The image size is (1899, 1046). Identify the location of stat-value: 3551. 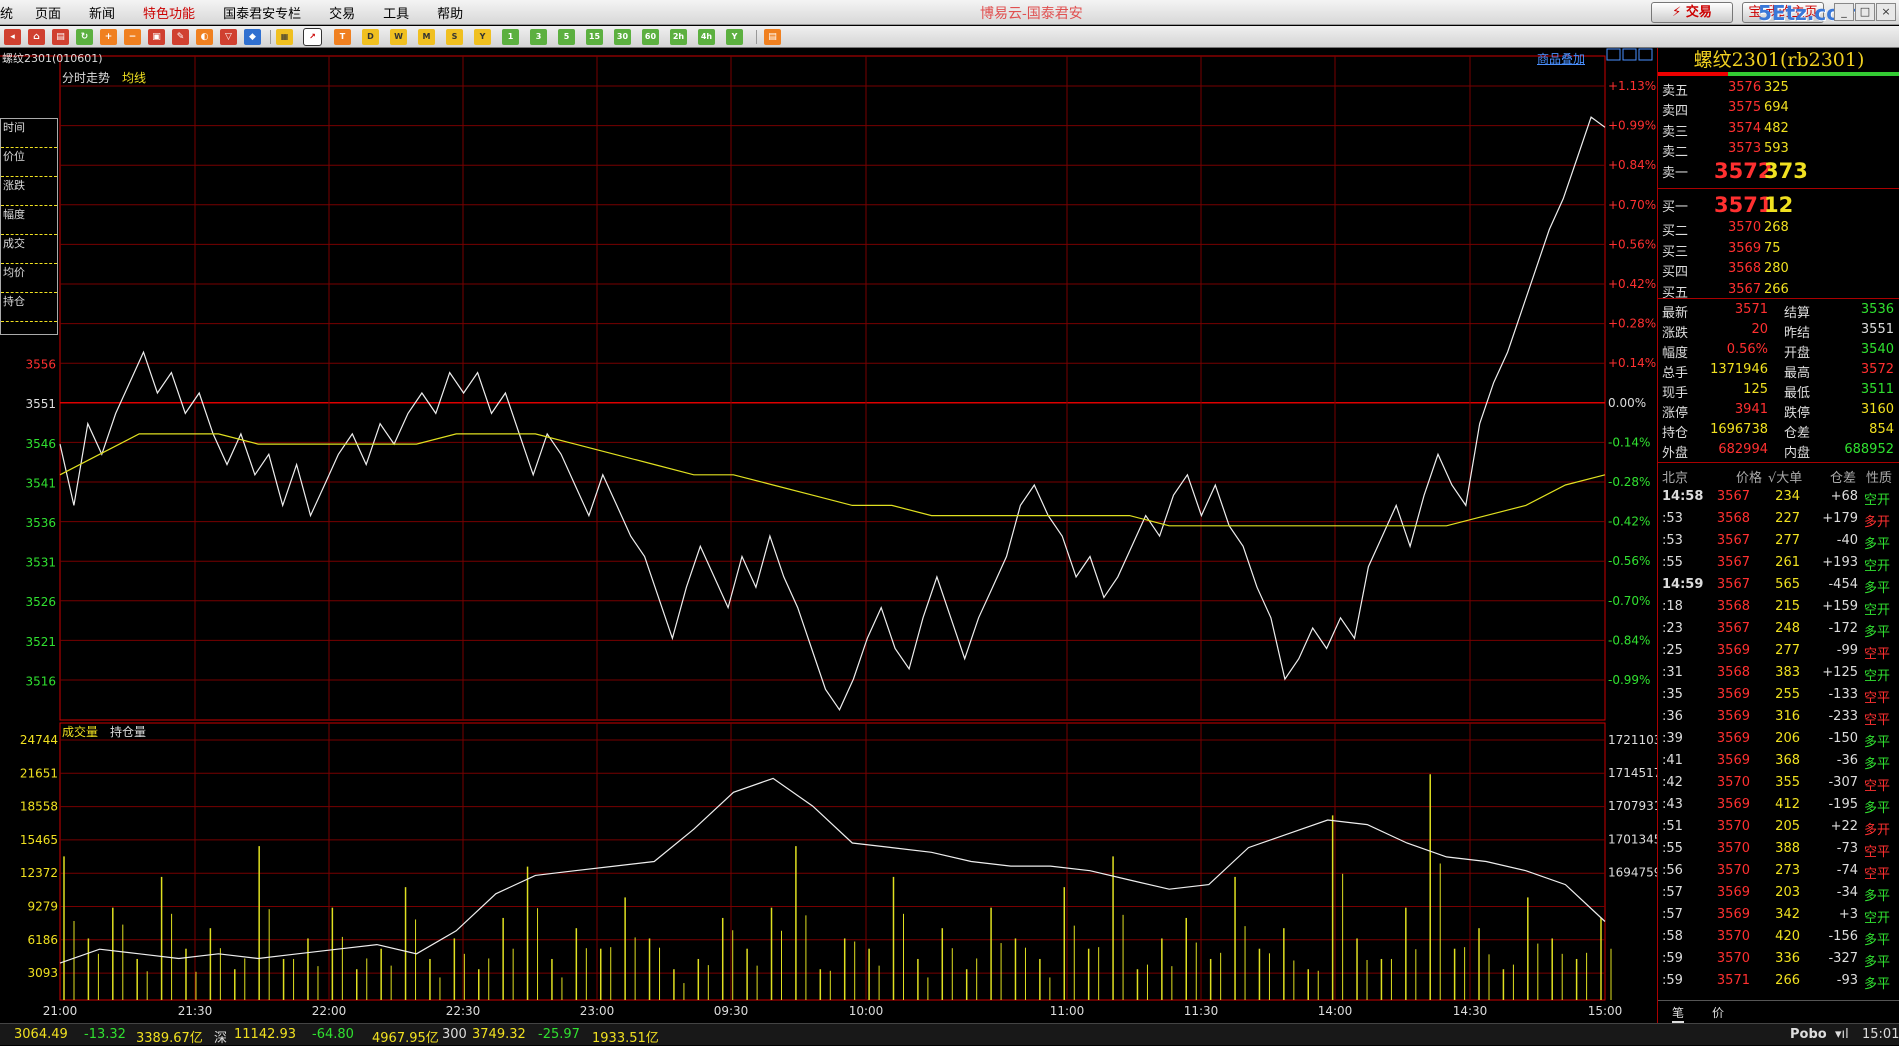
(1877, 329).